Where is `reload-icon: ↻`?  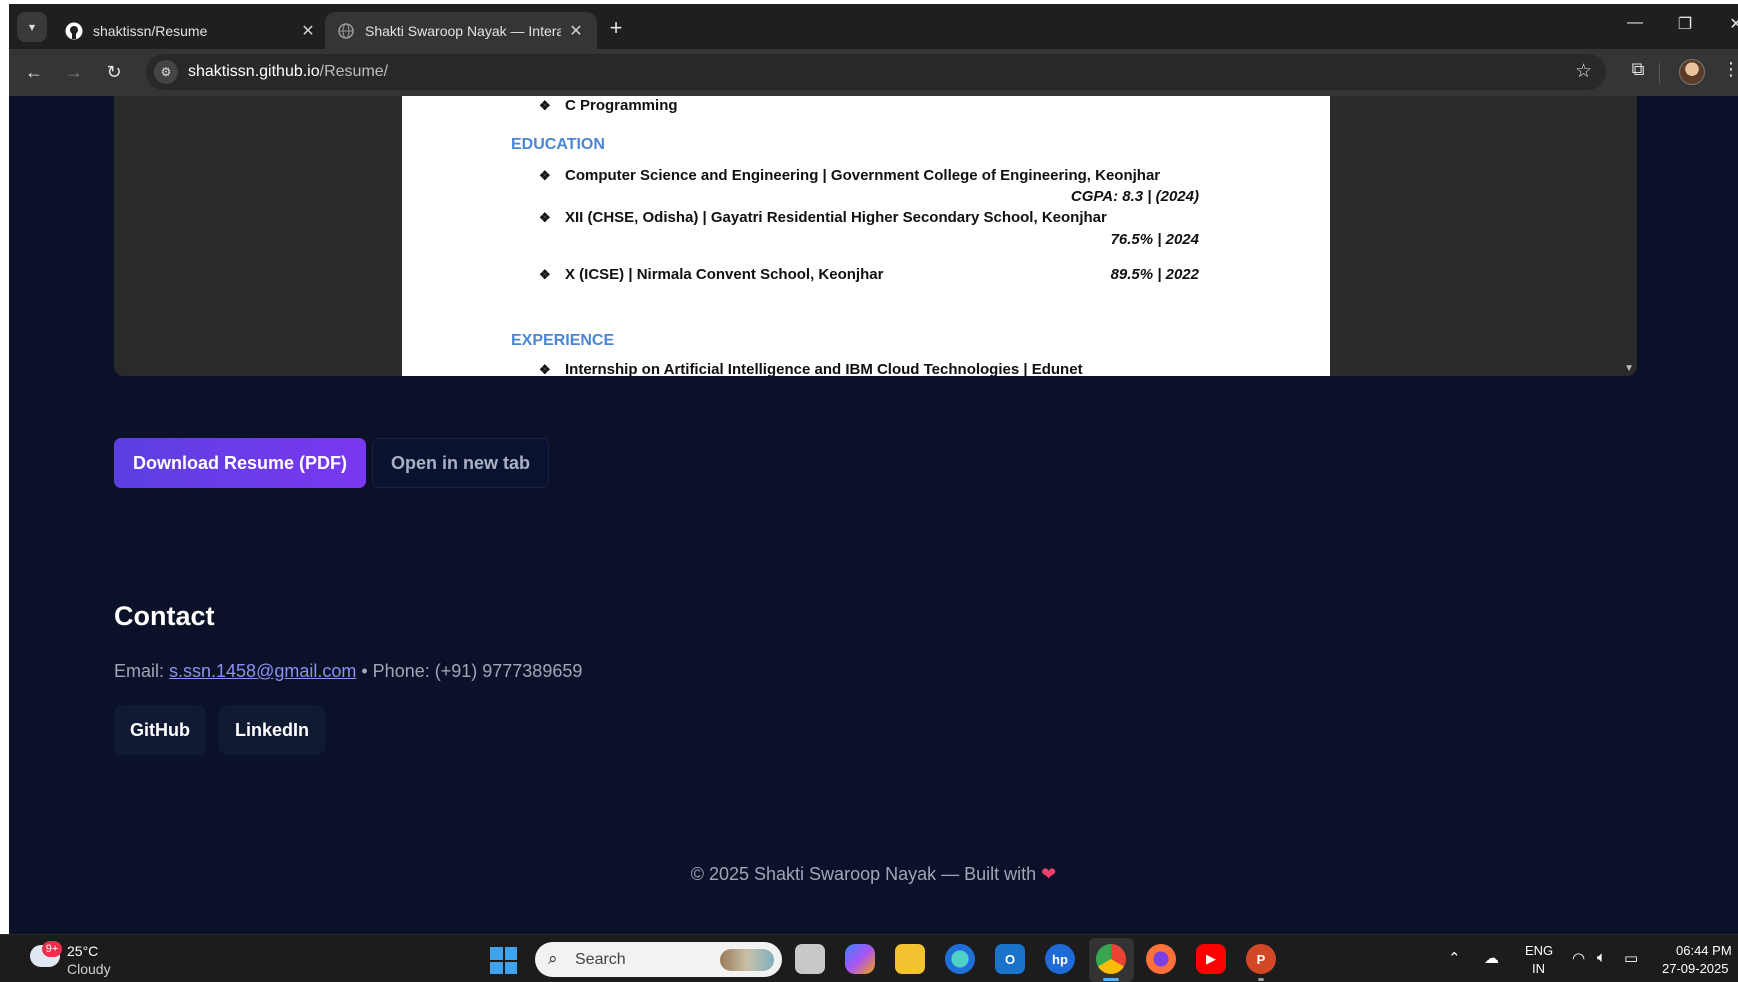 reload-icon: ↻ is located at coordinates (114, 72).